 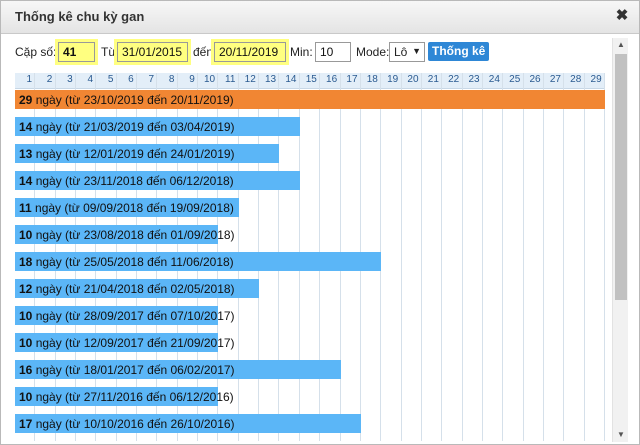 What do you see at coordinates (250, 52) in the screenshot?
I see `to-date-input` at bounding box center [250, 52].